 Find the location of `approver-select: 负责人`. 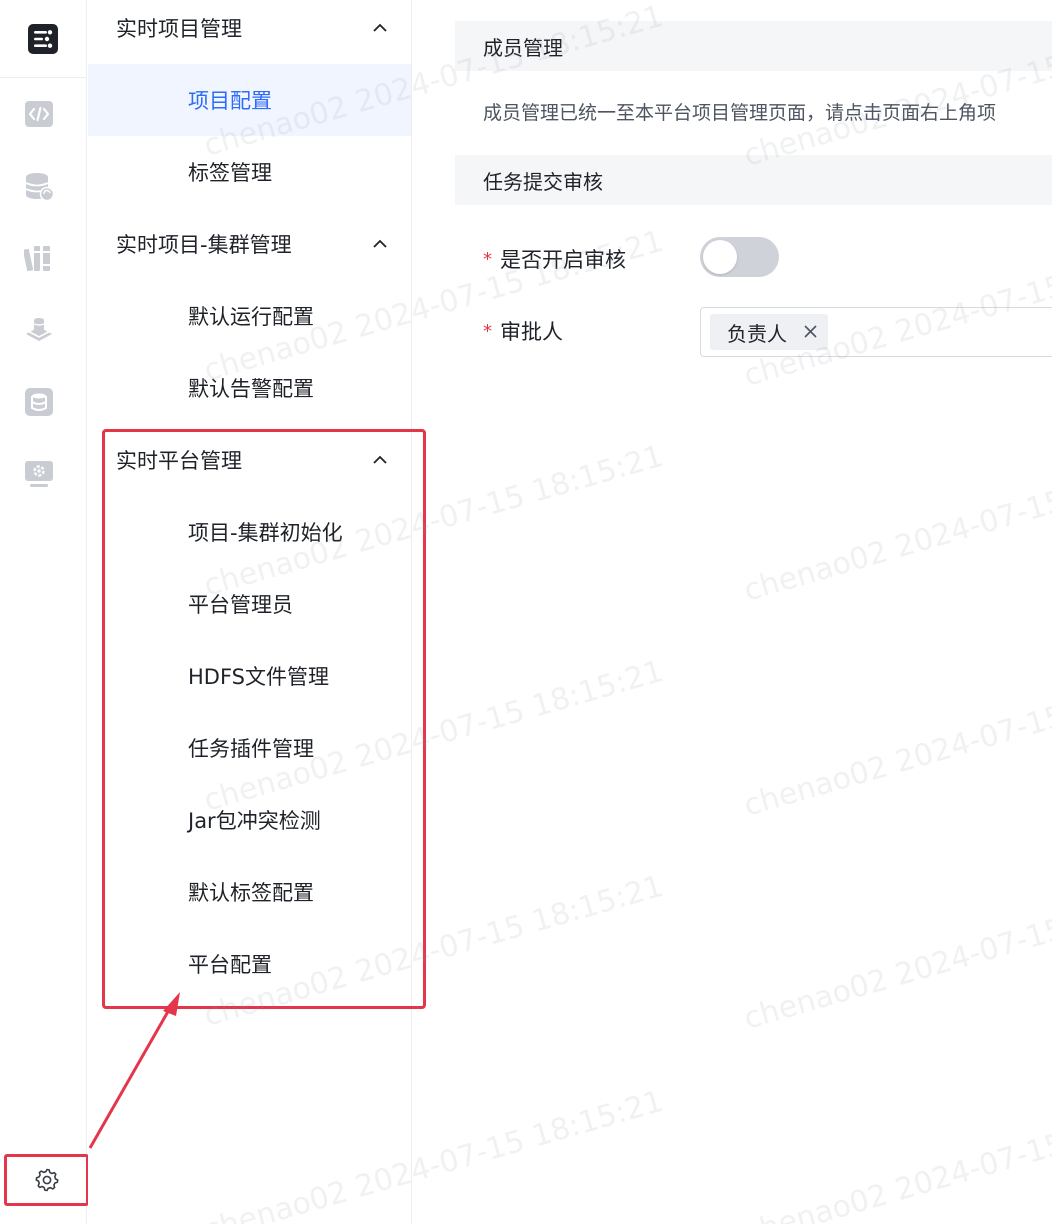

approver-select: 负责人 is located at coordinates (876, 332).